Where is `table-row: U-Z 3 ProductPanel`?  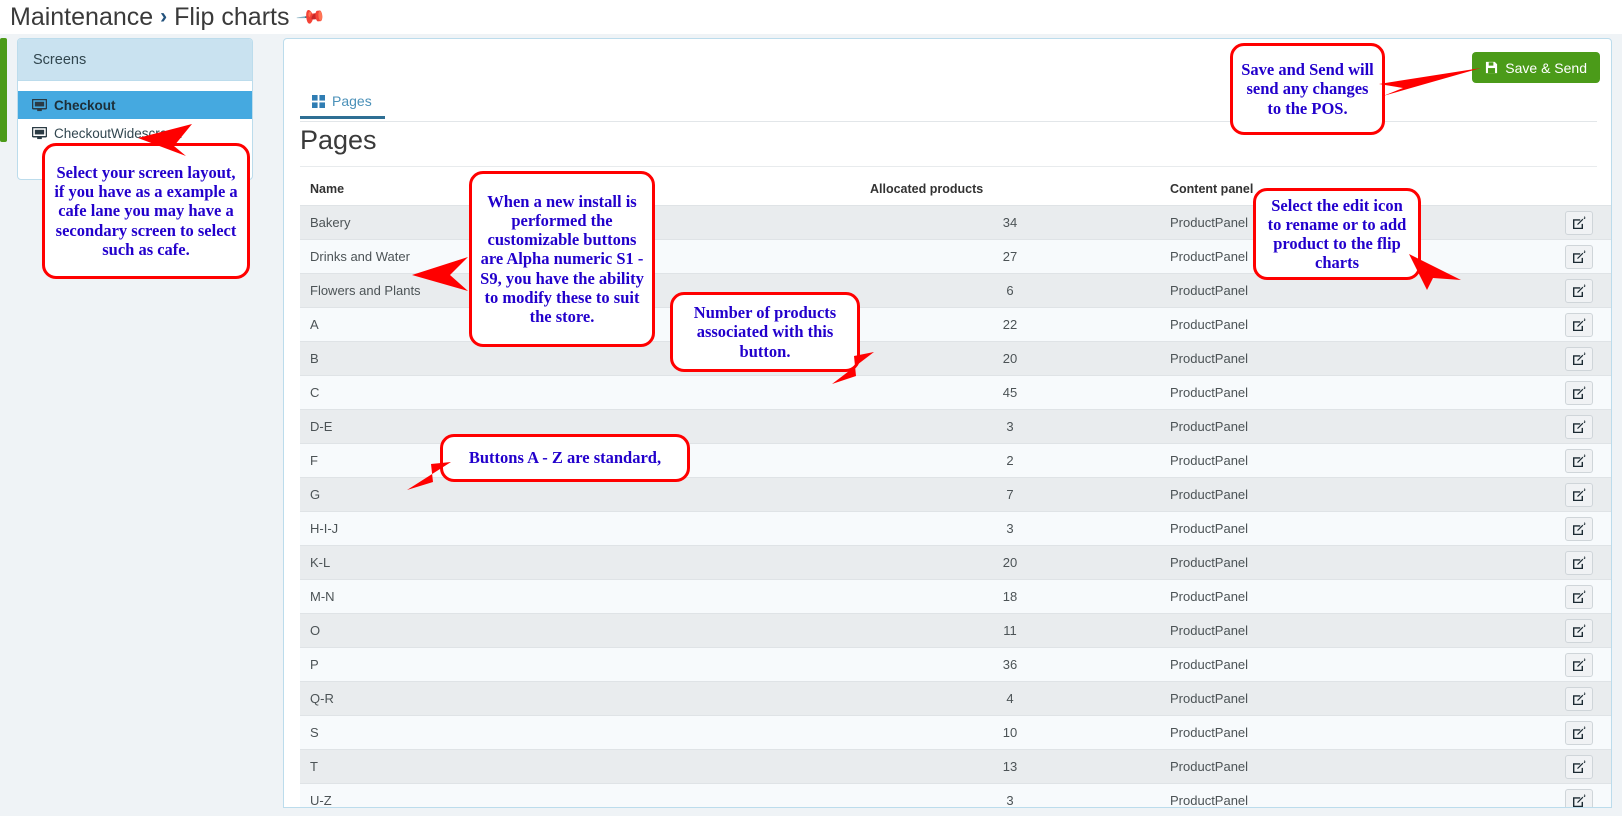
table-row: U-Z 3 ProductPanel is located at coordinates (955, 795).